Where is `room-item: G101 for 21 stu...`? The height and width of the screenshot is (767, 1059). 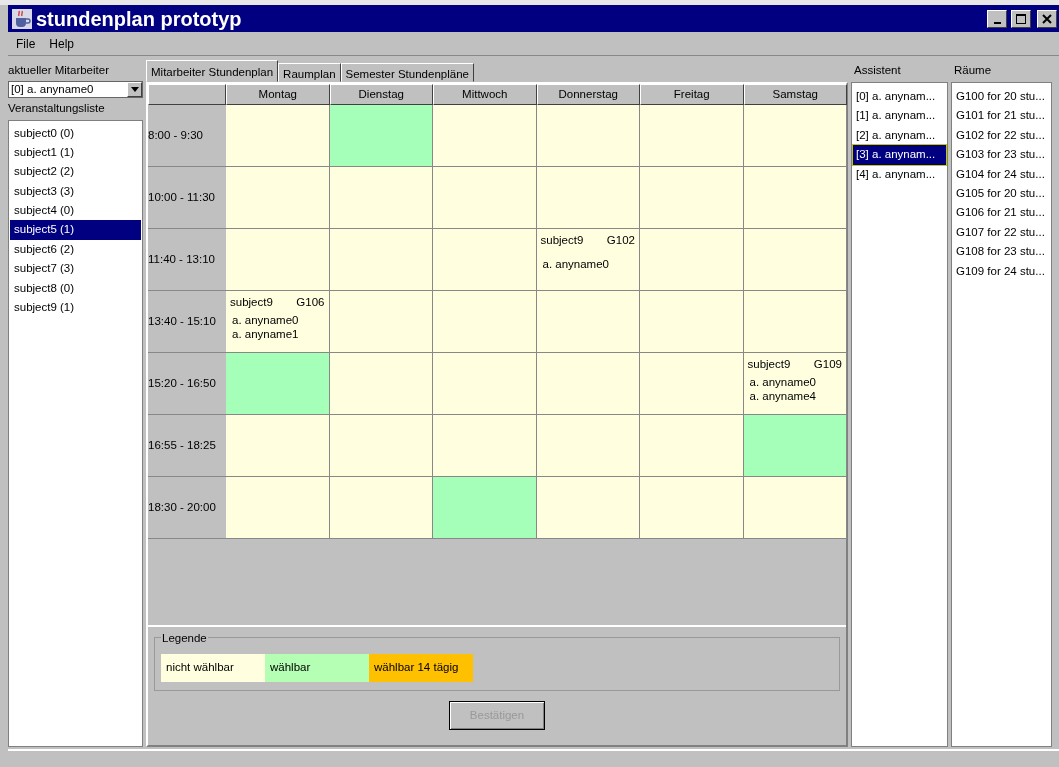
room-item: G101 for 21 stu... is located at coordinates (1001, 116).